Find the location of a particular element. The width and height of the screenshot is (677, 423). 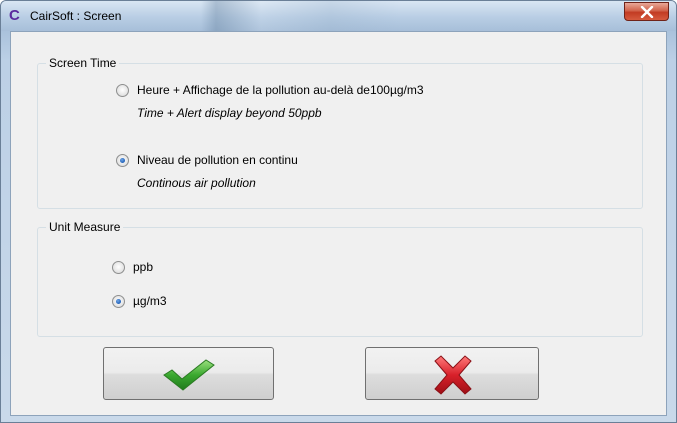

radio-option-continuous: Niveau de pollution en continu is located at coordinates (207, 160).